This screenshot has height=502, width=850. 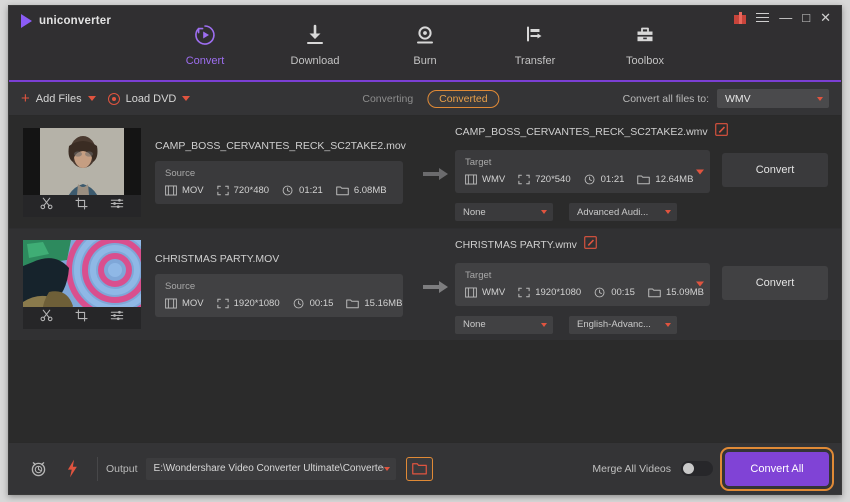 What do you see at coordinates (321, 303) in the screenshot?
I see `source-duration-value: 00:15` at bounding box center [321, 303].